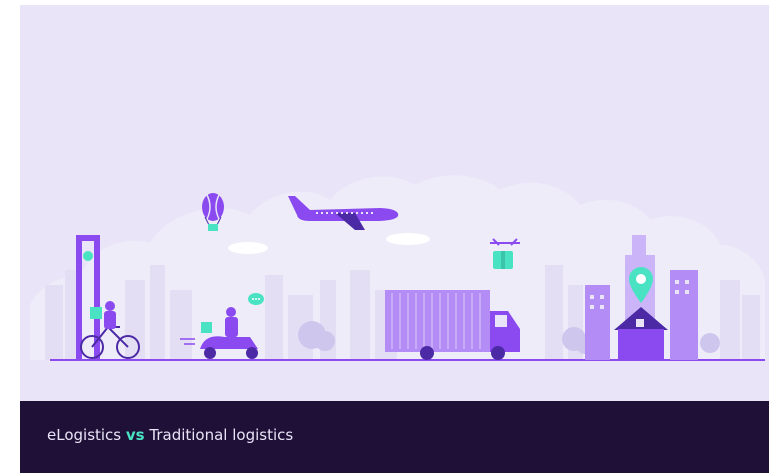 Image resolution: width=769 pixels, height=473 pixels. What do you see at coordinates (135, 435) in the screenshot?
I see `caption-vs: vs` at bounding box center [135, 435].